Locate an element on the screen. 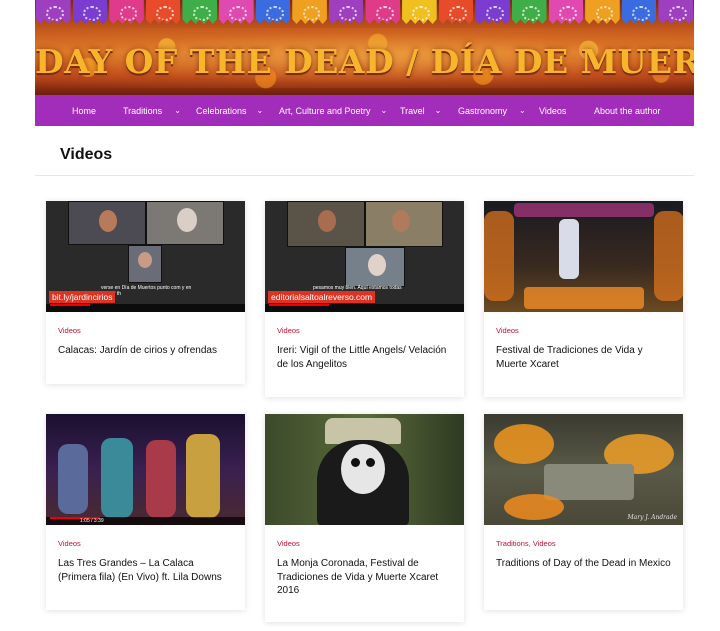 The height and width of the screenshot is (631, 720). divider is located at coordinates (364, 175).